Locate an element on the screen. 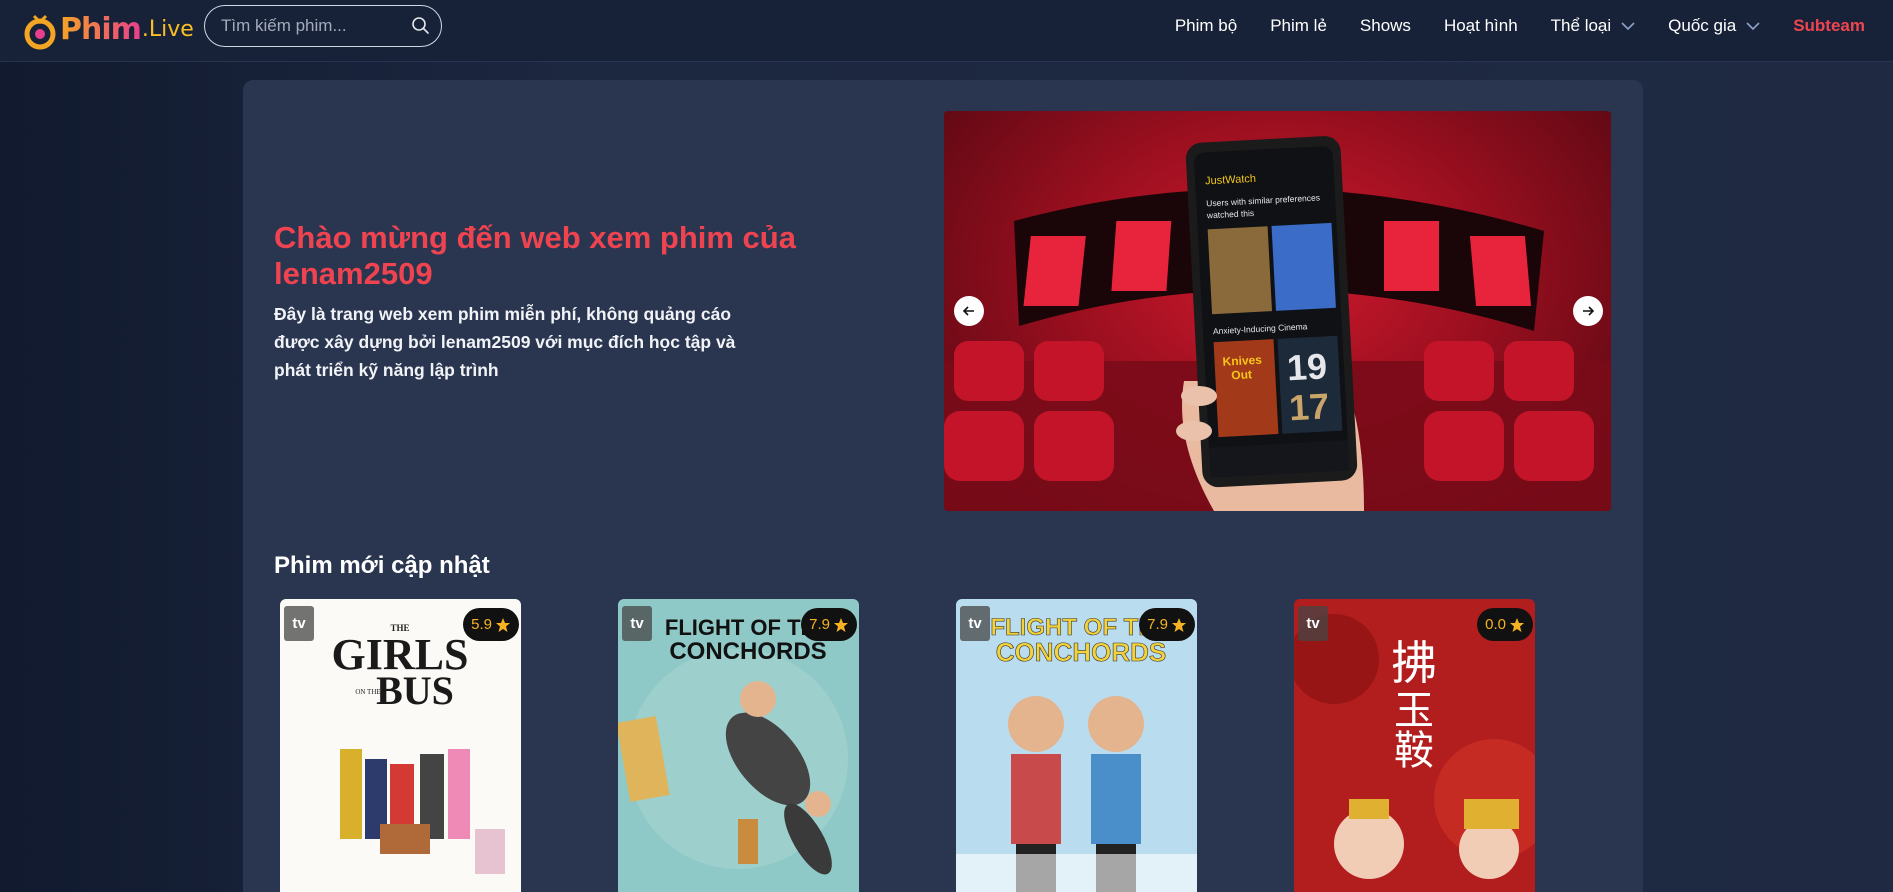 This screenshot has height=892, width=1893. nav-label: Hoạt hình is located at coordinates (1480, 25).